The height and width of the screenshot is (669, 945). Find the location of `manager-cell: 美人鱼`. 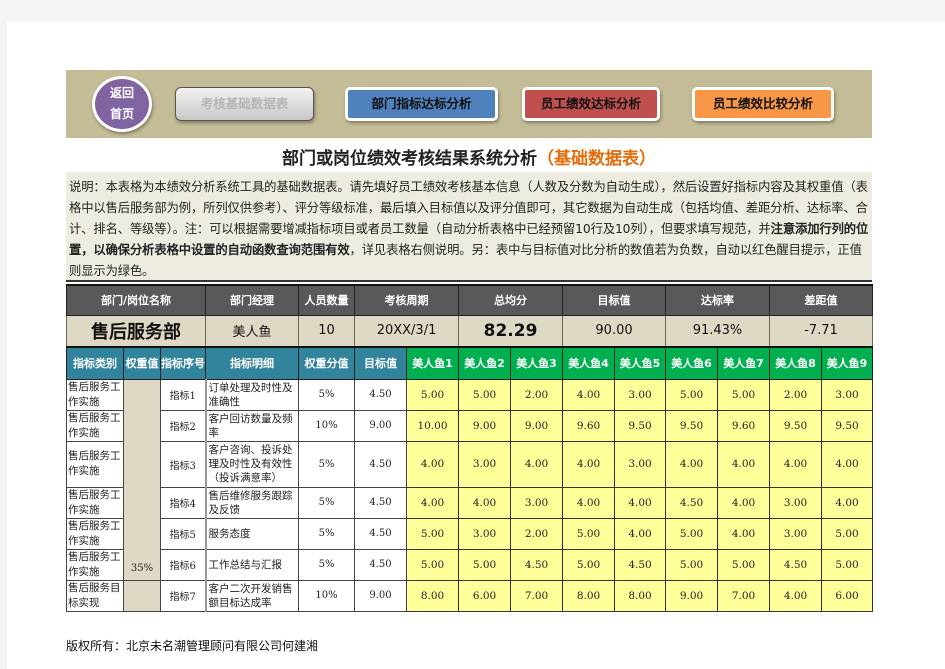

manager-cell: 美人鱼 is located at coordinates (252, 331).